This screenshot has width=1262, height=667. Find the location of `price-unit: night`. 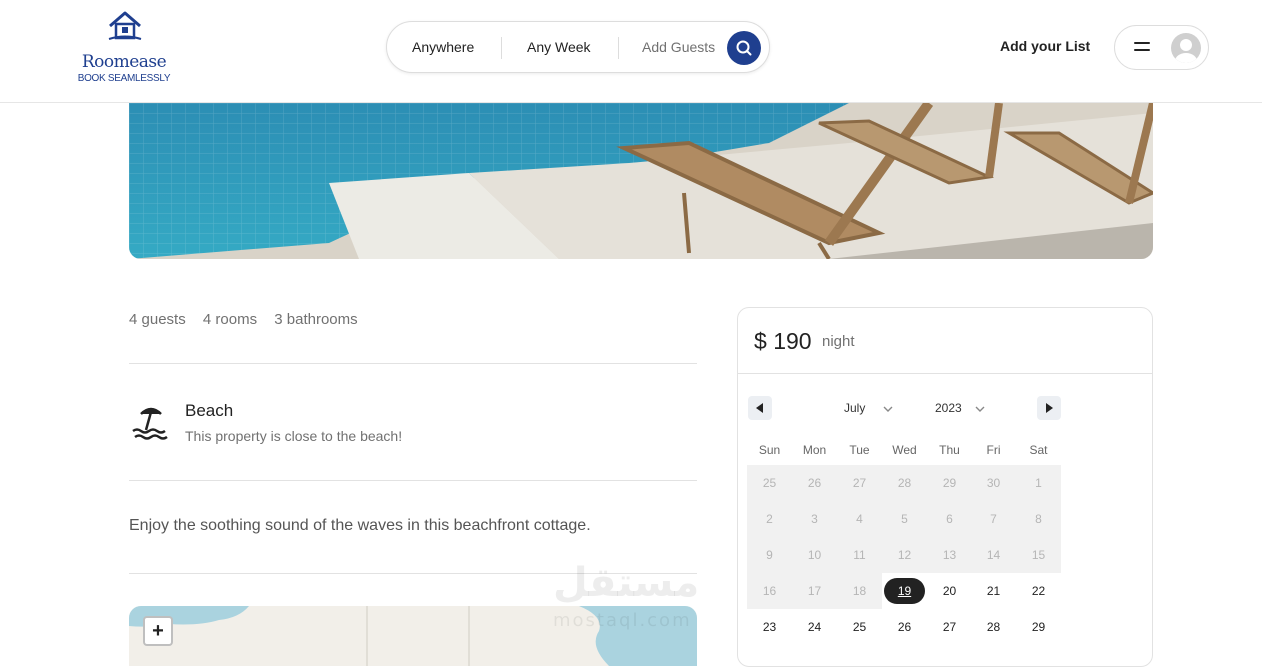

price-unit: night is located at coordinates (838, 341).